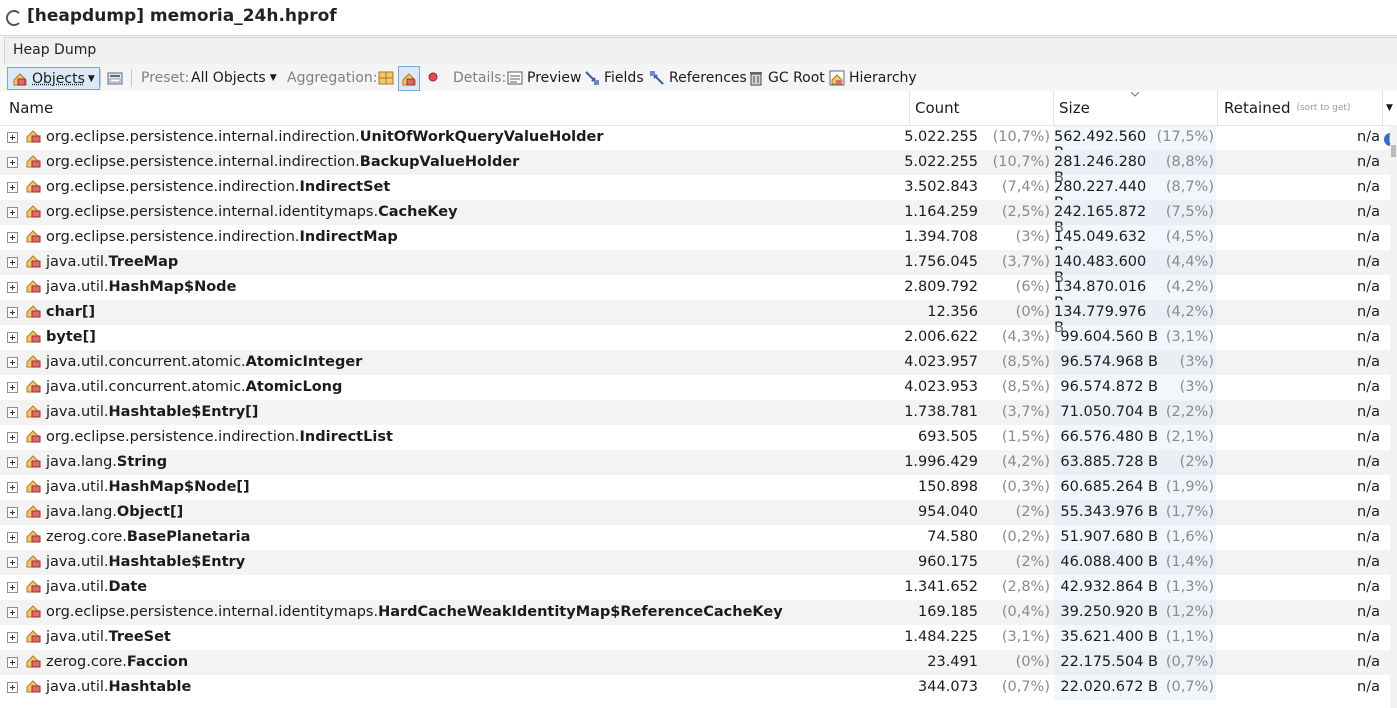  What do you see at coordinates (1135, 637) in the screenshot?
I see `size-cell: 35.621.400 B (1,1%)` at bounding box center [1135, 637].